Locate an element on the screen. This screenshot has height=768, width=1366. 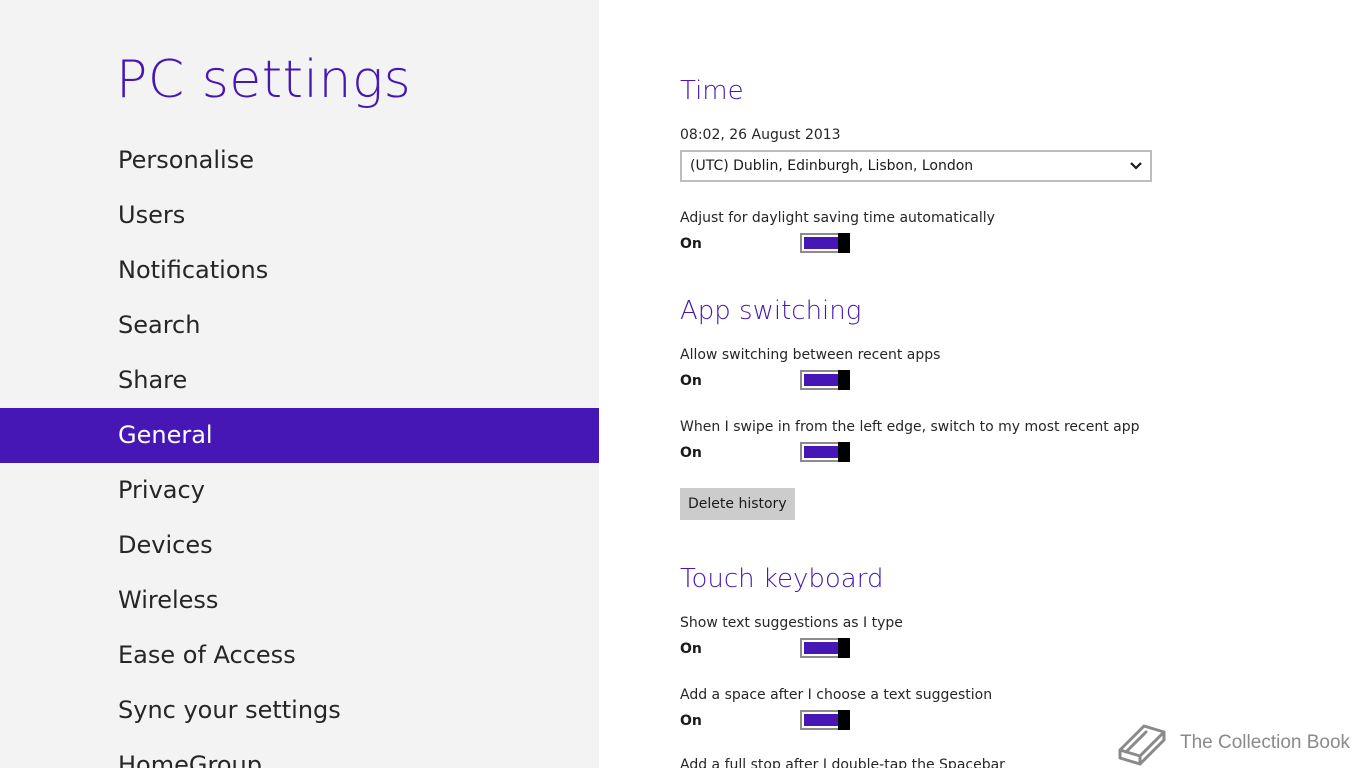
delete-history-button: Delete history is located at coordinates (737, 504).